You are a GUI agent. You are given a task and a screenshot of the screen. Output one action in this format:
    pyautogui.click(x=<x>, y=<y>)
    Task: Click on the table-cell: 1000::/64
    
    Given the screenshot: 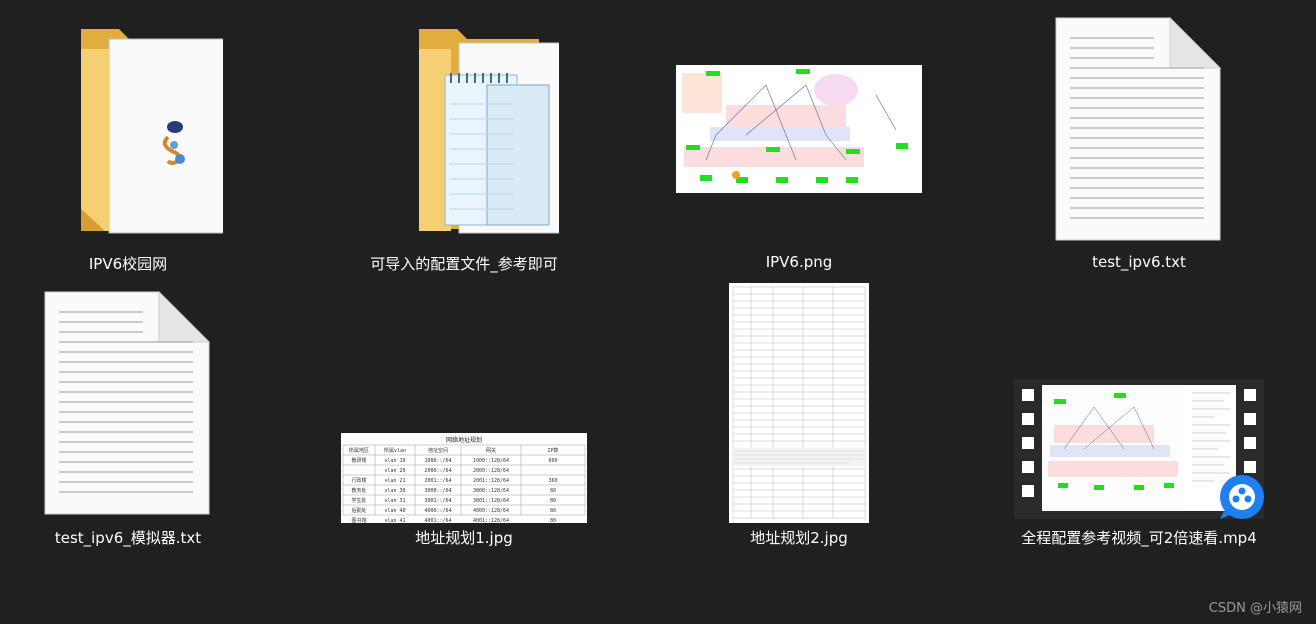 What is the action you would take?
    pyautogui.click(x=437, y=461)
    